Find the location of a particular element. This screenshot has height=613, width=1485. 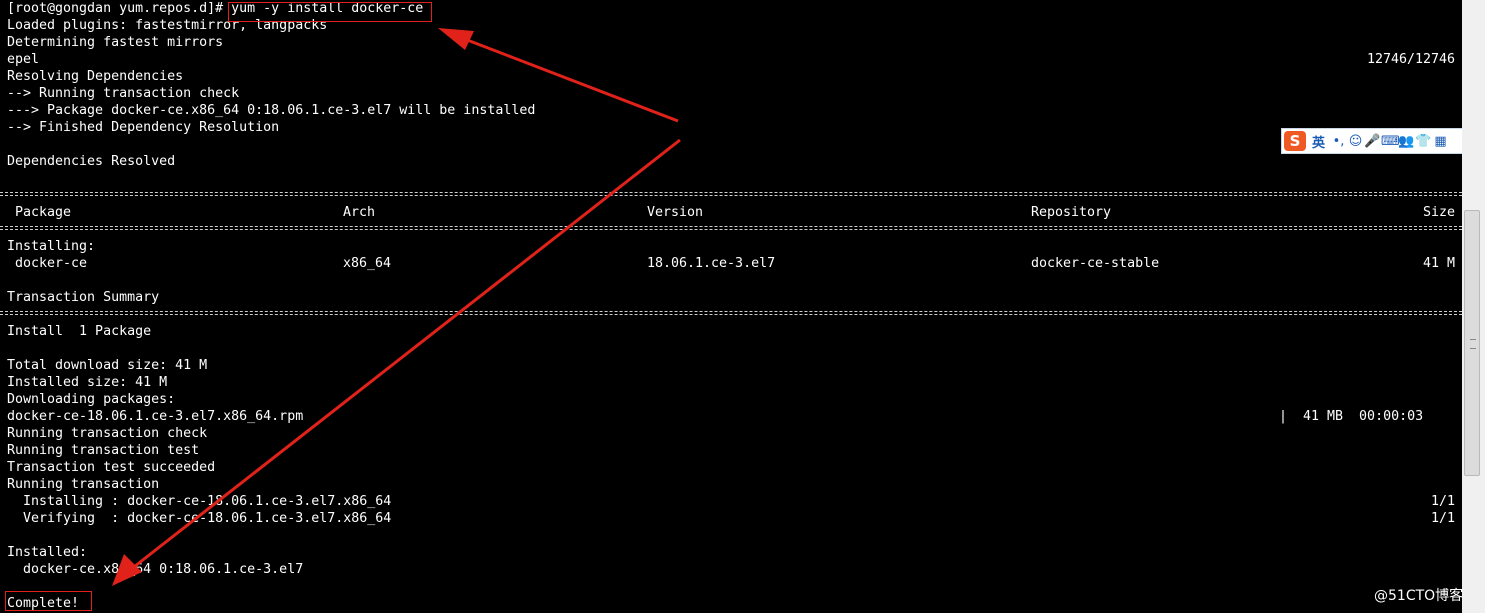

input-mode-toggle: 英 is located at coordinates (1321, 141).